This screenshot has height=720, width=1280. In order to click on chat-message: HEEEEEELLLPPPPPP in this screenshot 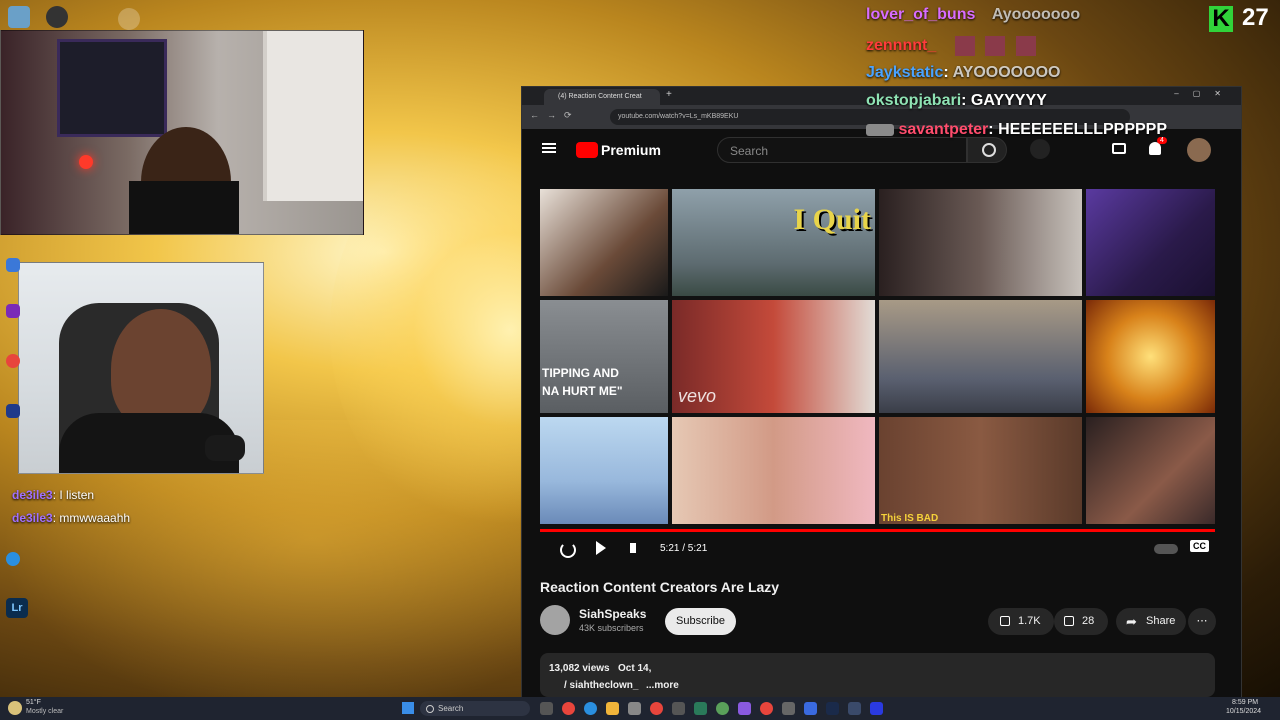, I will do `click(1082, 129)`.